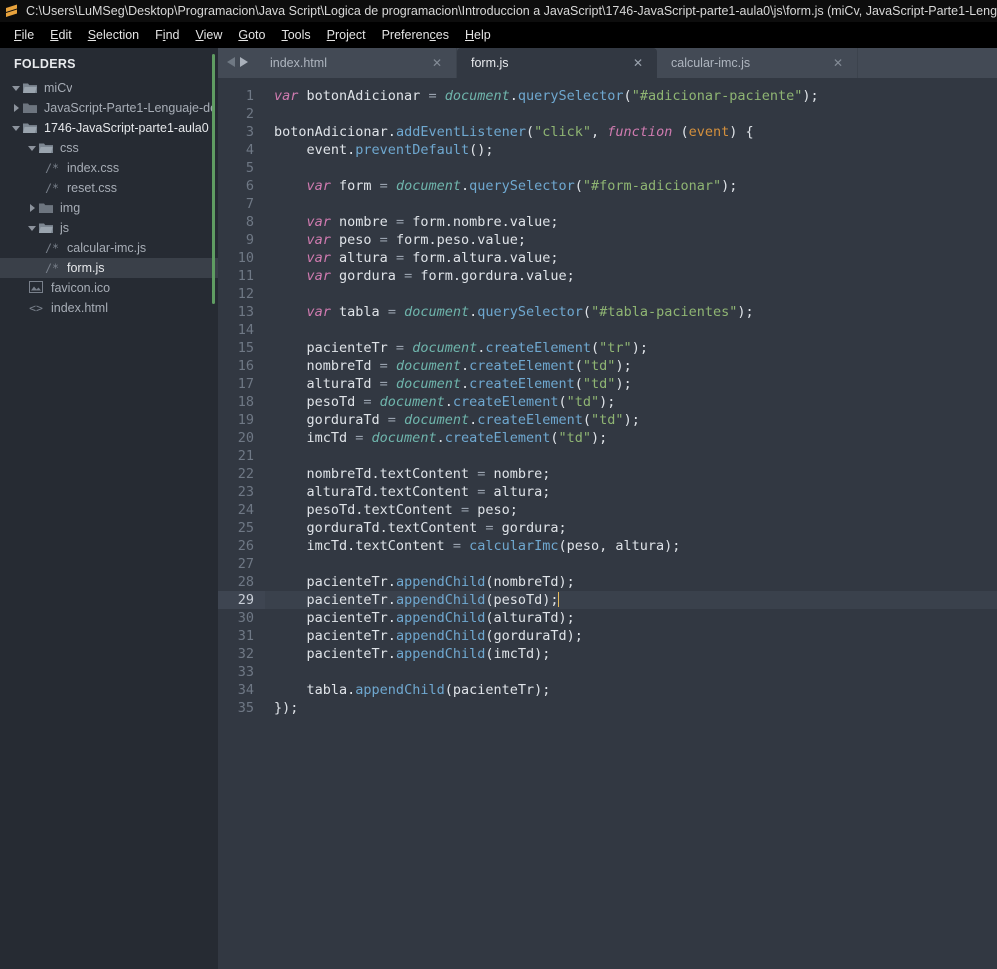  I want to click on tab-label: index.html, so click(298, 63).